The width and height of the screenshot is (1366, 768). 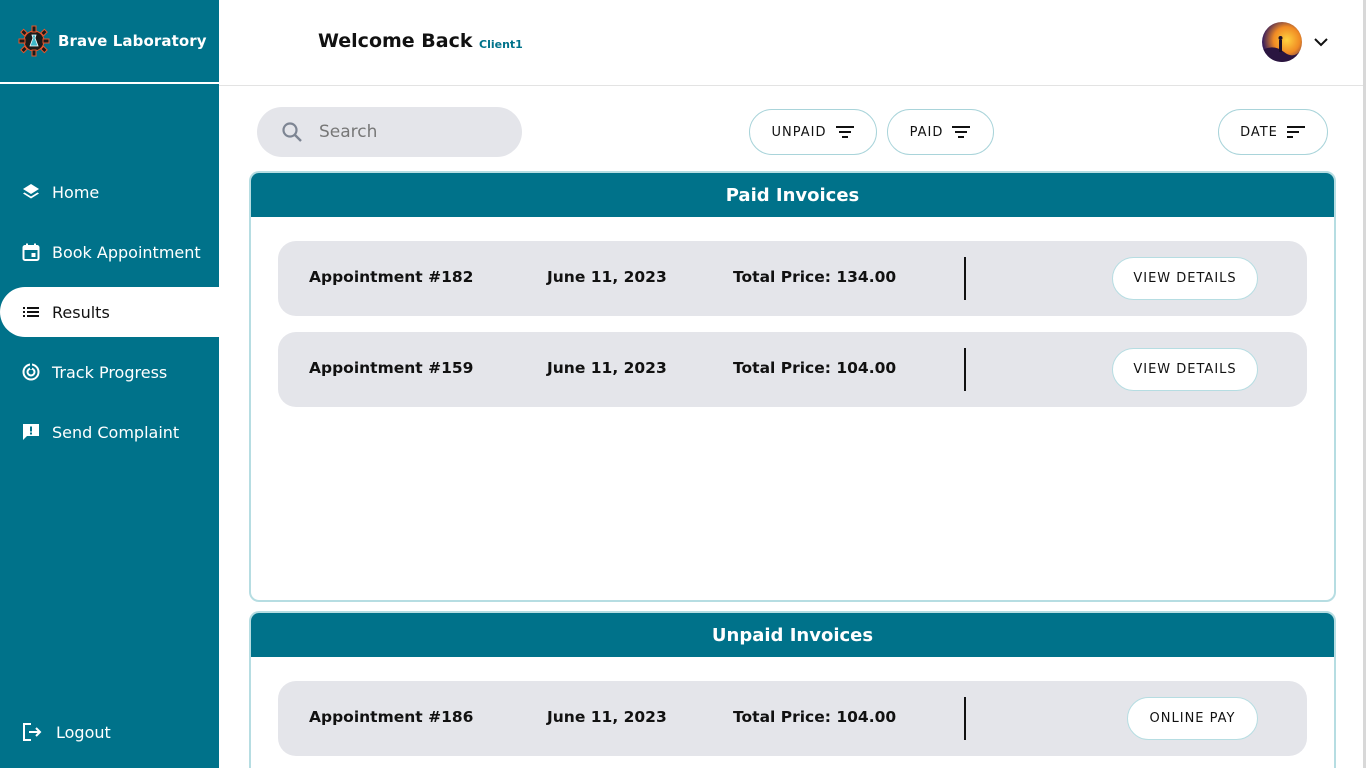 I want to click on paid-filter-button: PAID, so click(x=940, y=132).